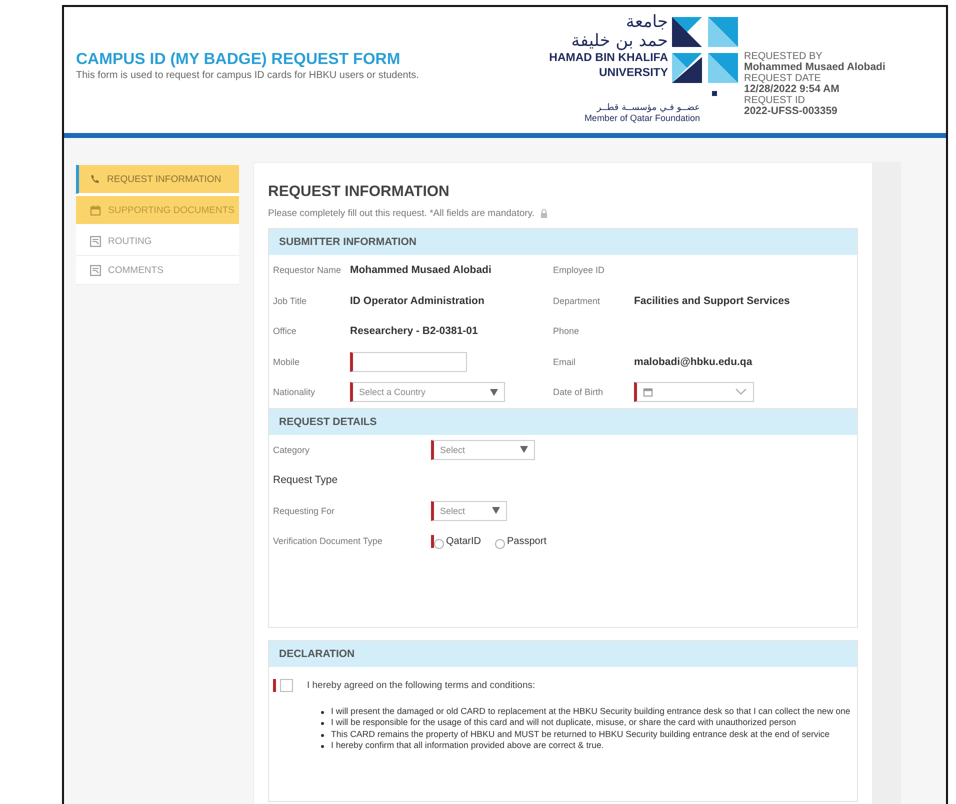 Image resolution: width=956 pixels, height=804 pixels. I want to click on logo-text: UNIVERSITY, so click(633, 73).